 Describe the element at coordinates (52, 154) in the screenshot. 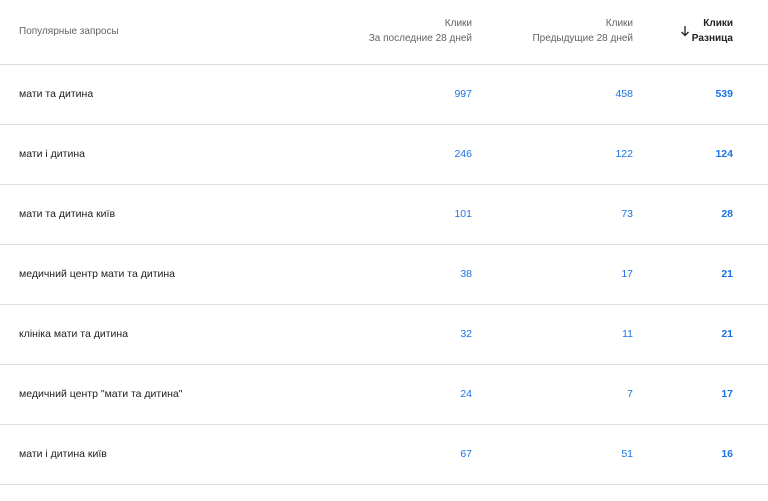

I see `query-cell: мати і дитина` at that location.